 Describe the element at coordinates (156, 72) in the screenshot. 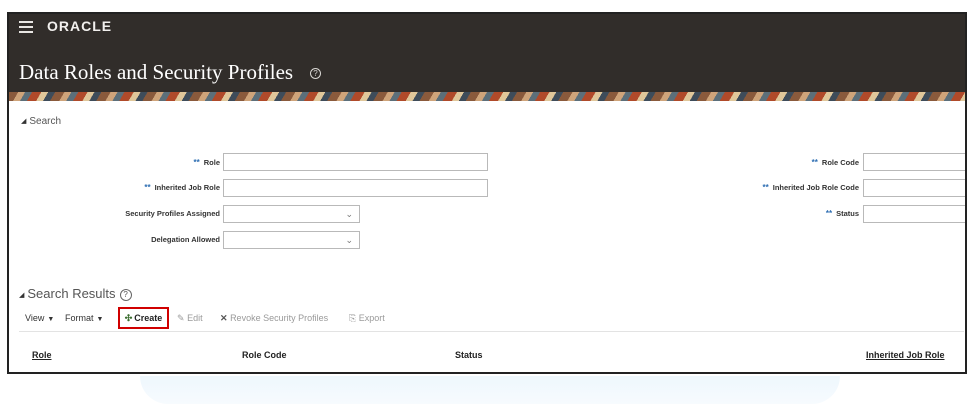

I see `page-title: Data Roles and Security Profiles` at that location.